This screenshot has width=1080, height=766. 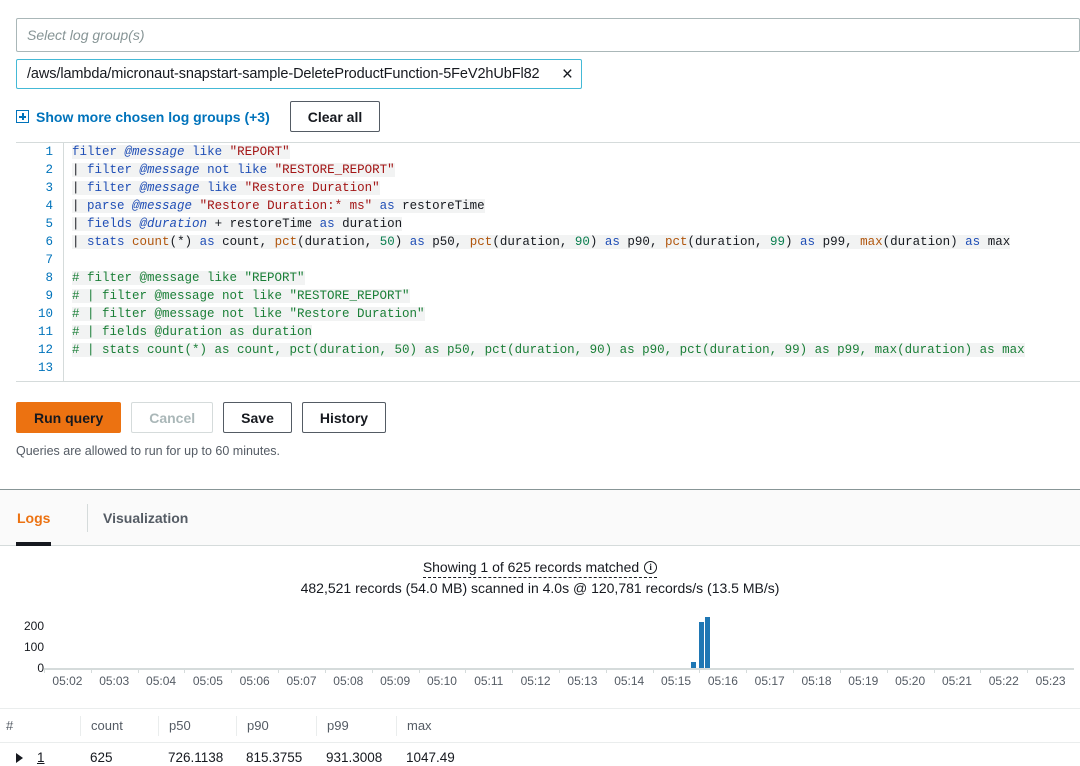 What do you see at coordinates (86, 35) in the screenshot?
I see `log-group-placeholder: Select log group(s)` at bounding box center [86, 35].